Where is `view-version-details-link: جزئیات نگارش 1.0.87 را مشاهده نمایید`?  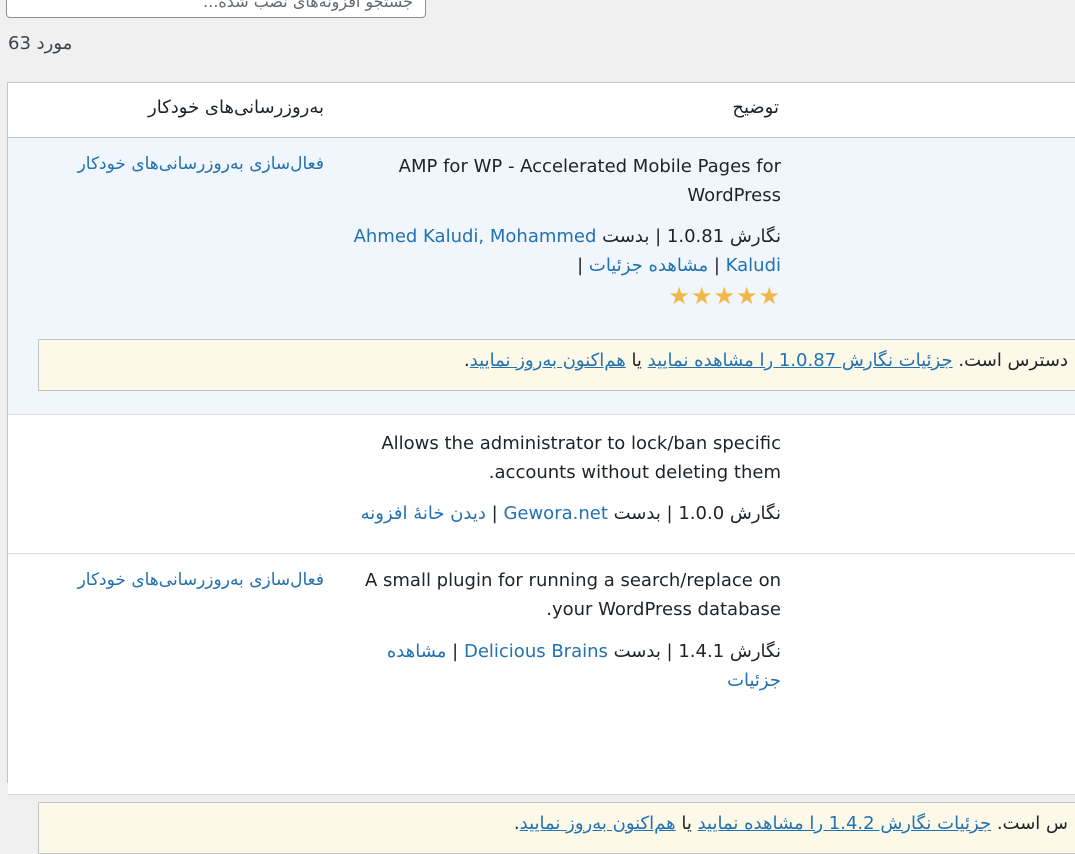 view-version-details-link: جزئیات نگارش 1.0.87 را مشاهده نمایید is located at coordinates (800, 360).